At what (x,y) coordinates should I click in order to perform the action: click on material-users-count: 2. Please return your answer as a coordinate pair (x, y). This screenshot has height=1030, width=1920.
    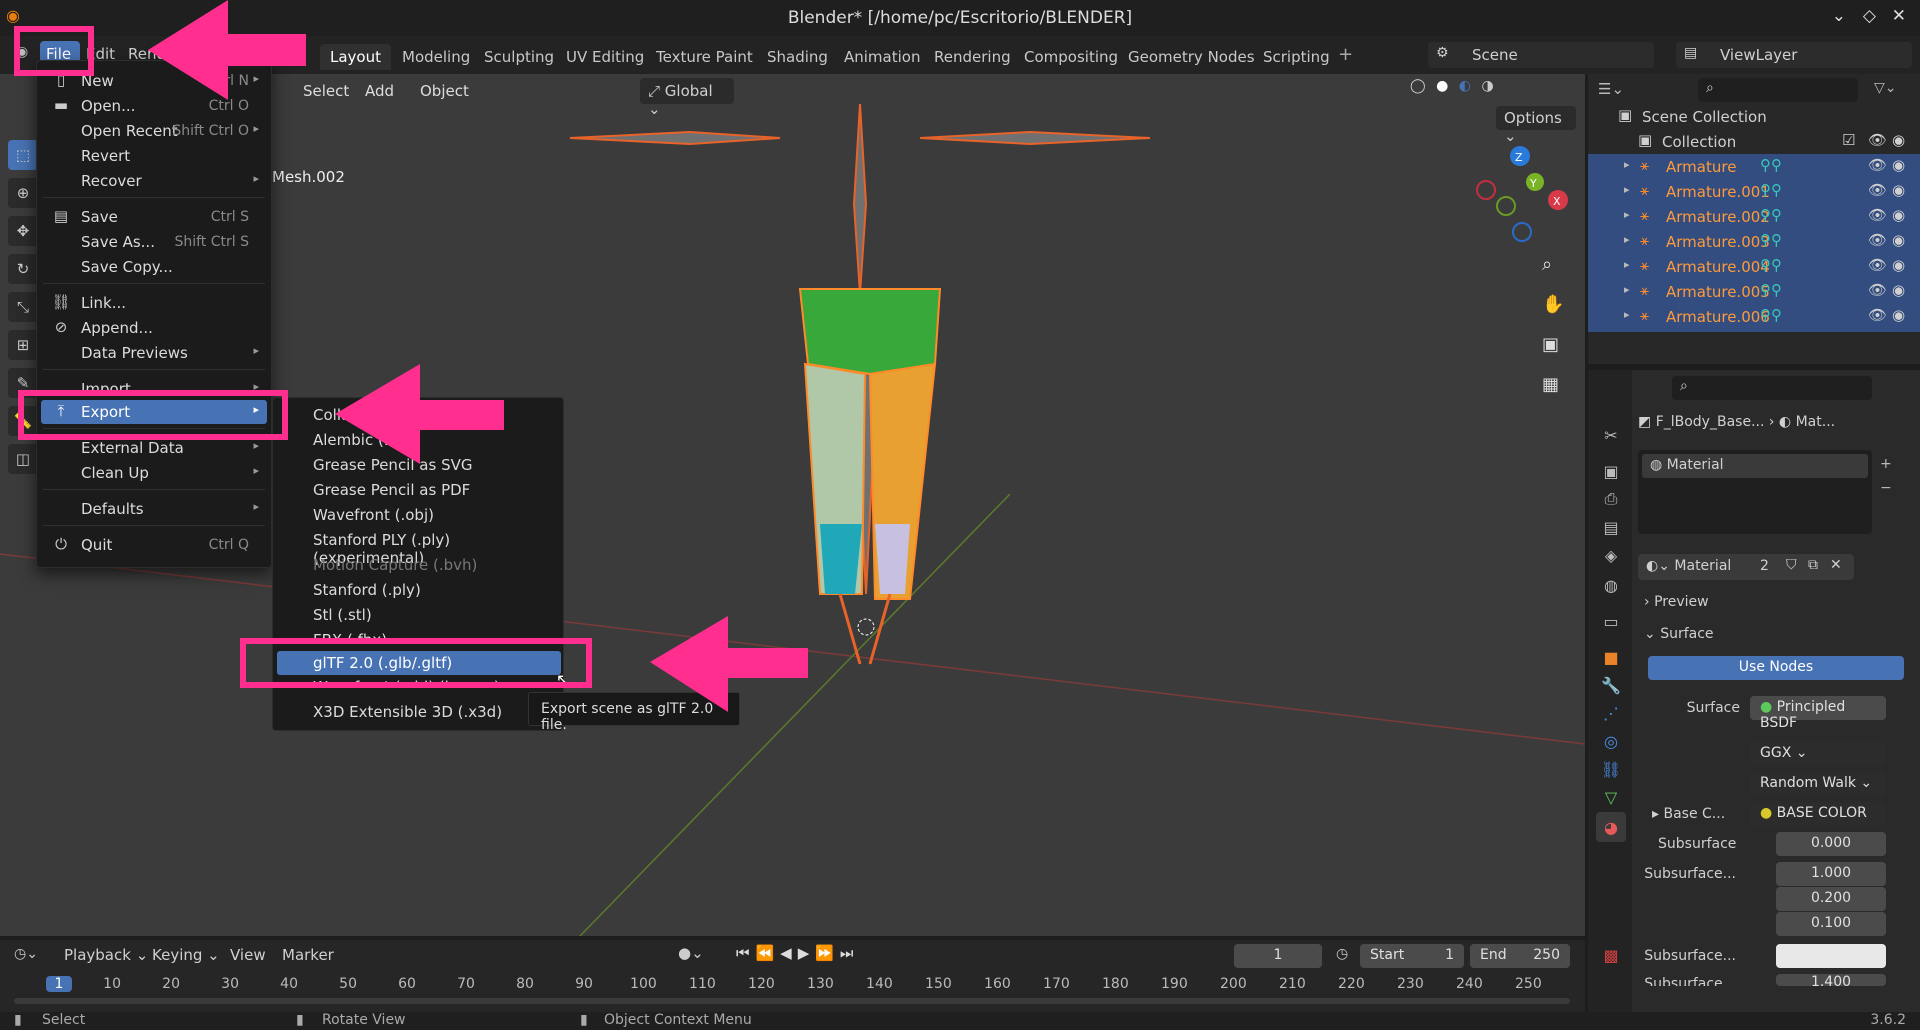
    Looking at the image, I should click on (1764, 566).